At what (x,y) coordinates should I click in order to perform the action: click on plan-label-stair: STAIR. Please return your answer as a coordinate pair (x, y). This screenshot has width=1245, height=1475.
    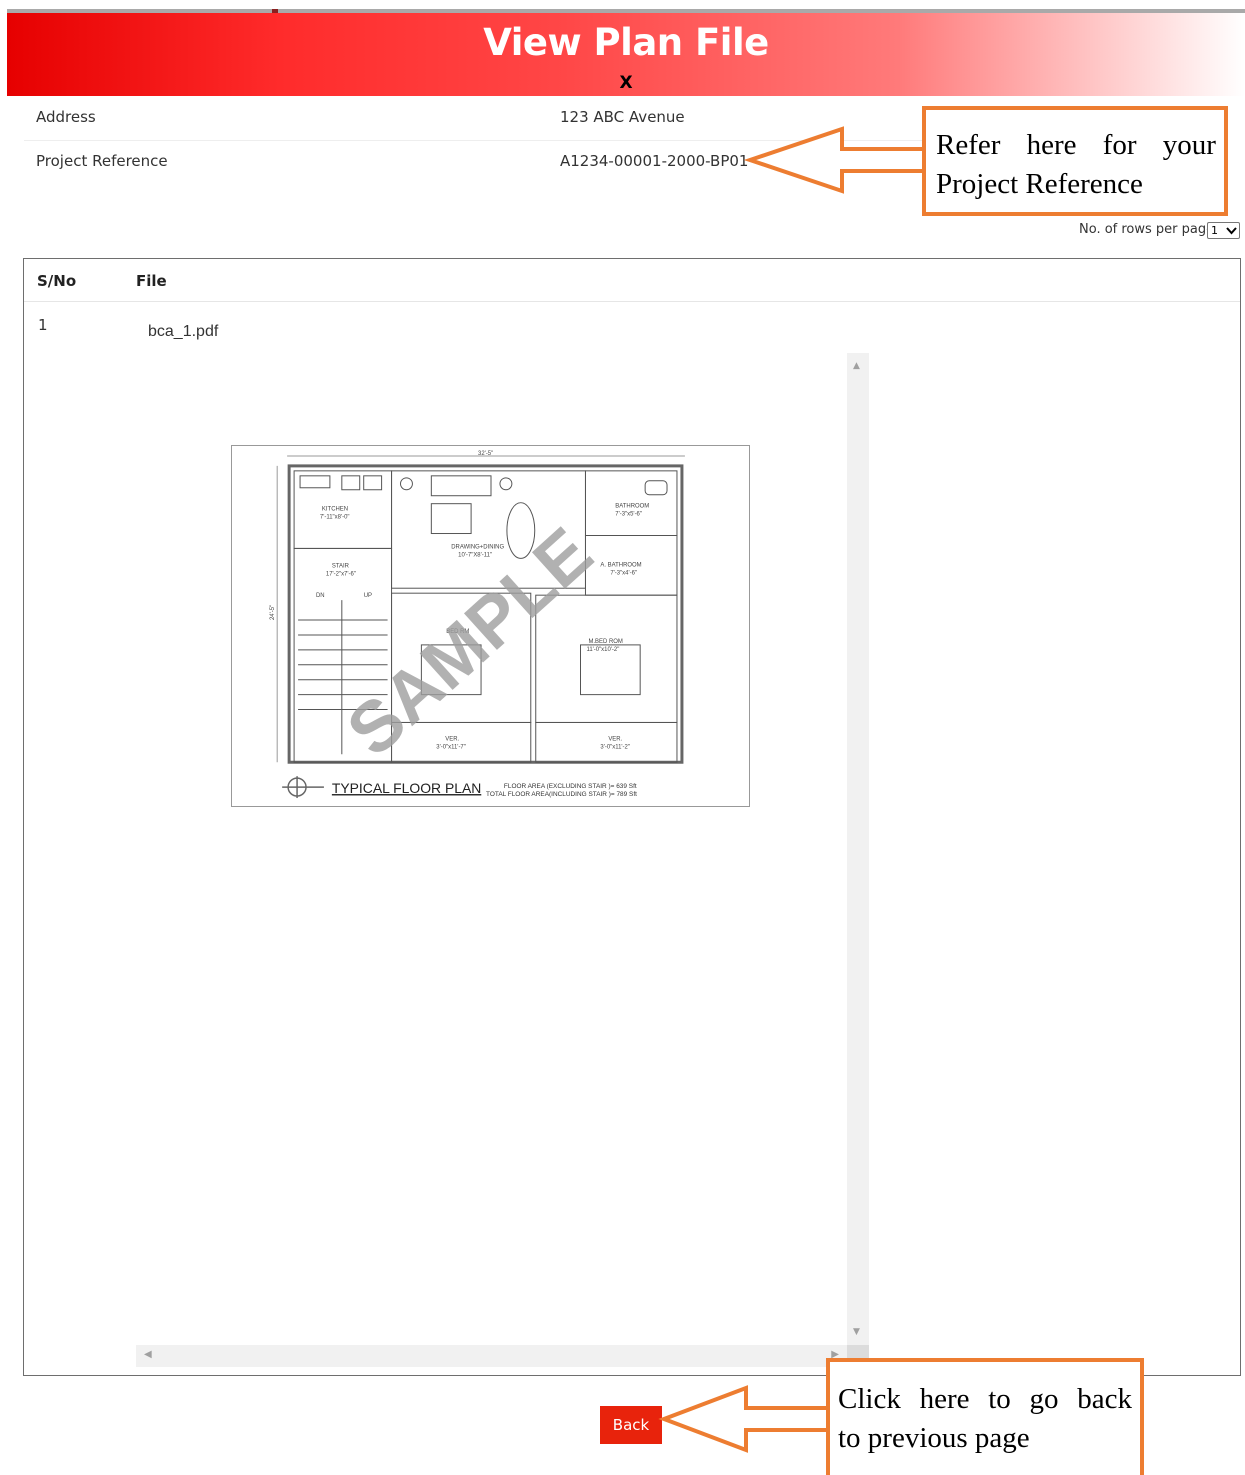
    Looking at the image, I should click on (341, 566).